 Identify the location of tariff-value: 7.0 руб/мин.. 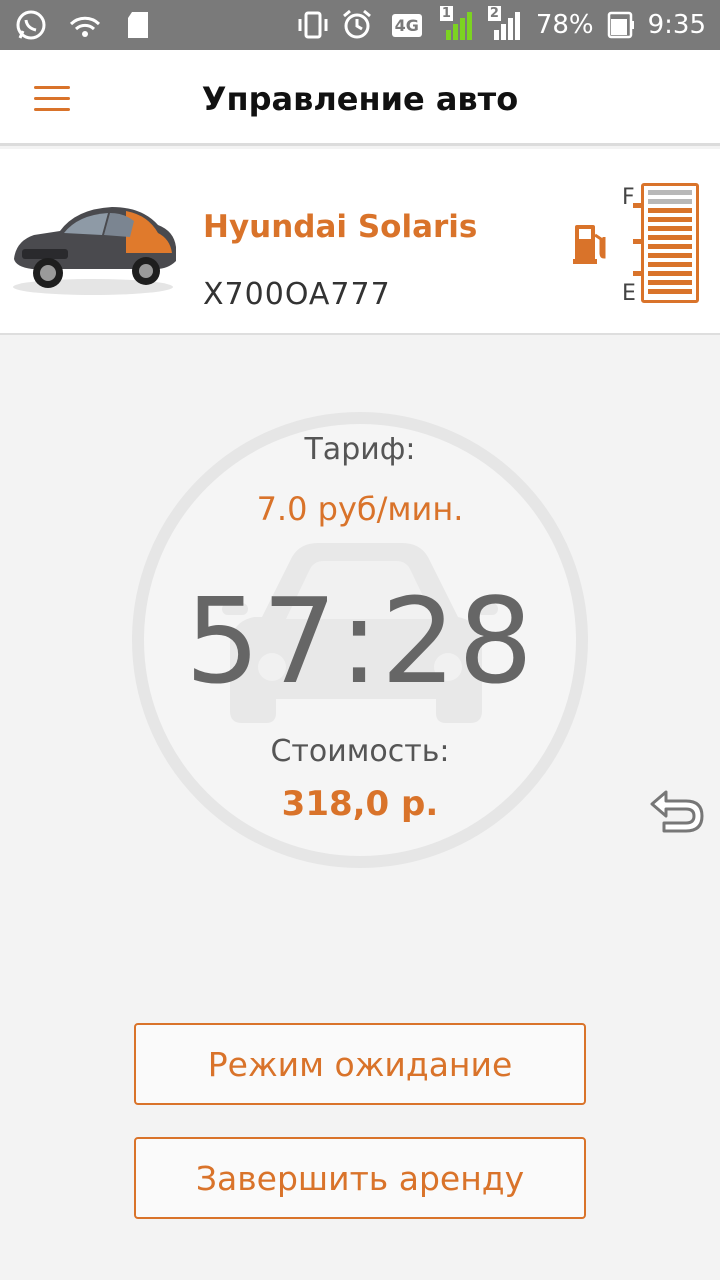
(360, 509).